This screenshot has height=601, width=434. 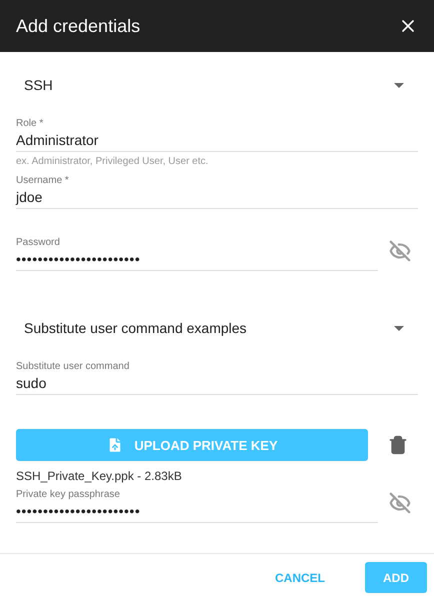 What do you see at coordinates (217, 85) in the screenshot?
I see `dropdown-select: SSH` at bounding box center [217, 85].